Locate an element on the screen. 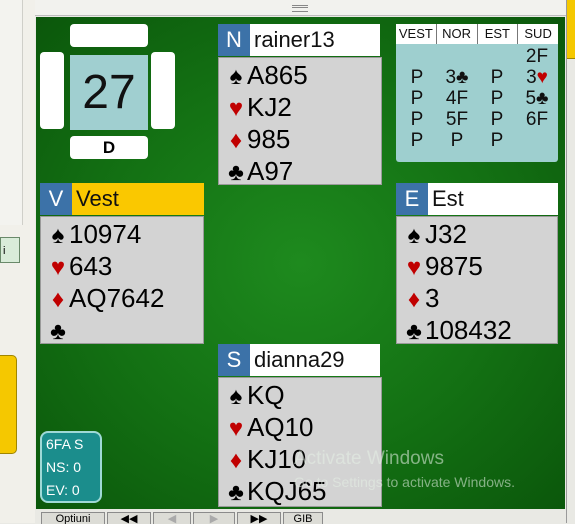  bid-cell: 3♣ is located at coordinates (457, 77).